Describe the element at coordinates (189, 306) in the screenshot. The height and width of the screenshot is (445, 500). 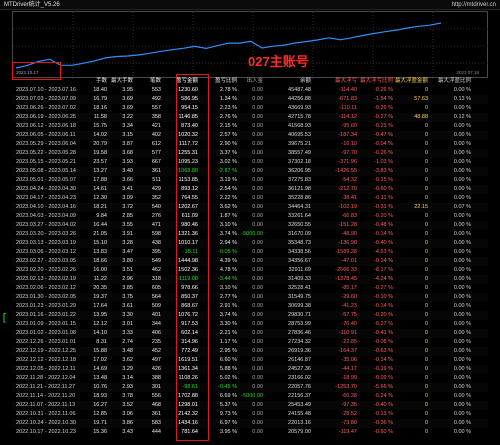
I see `cell-profit: 868.67` at that location.